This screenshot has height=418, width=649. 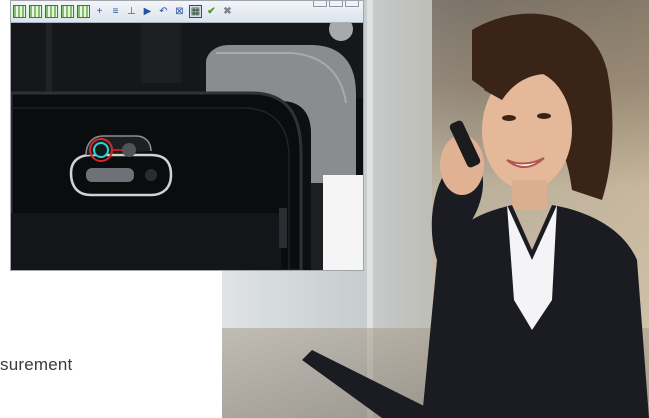 What do you see at coordinates (195, 11) in the screenshot?
I see `region-select-icon: ▦` at bounding box center [195, 11].